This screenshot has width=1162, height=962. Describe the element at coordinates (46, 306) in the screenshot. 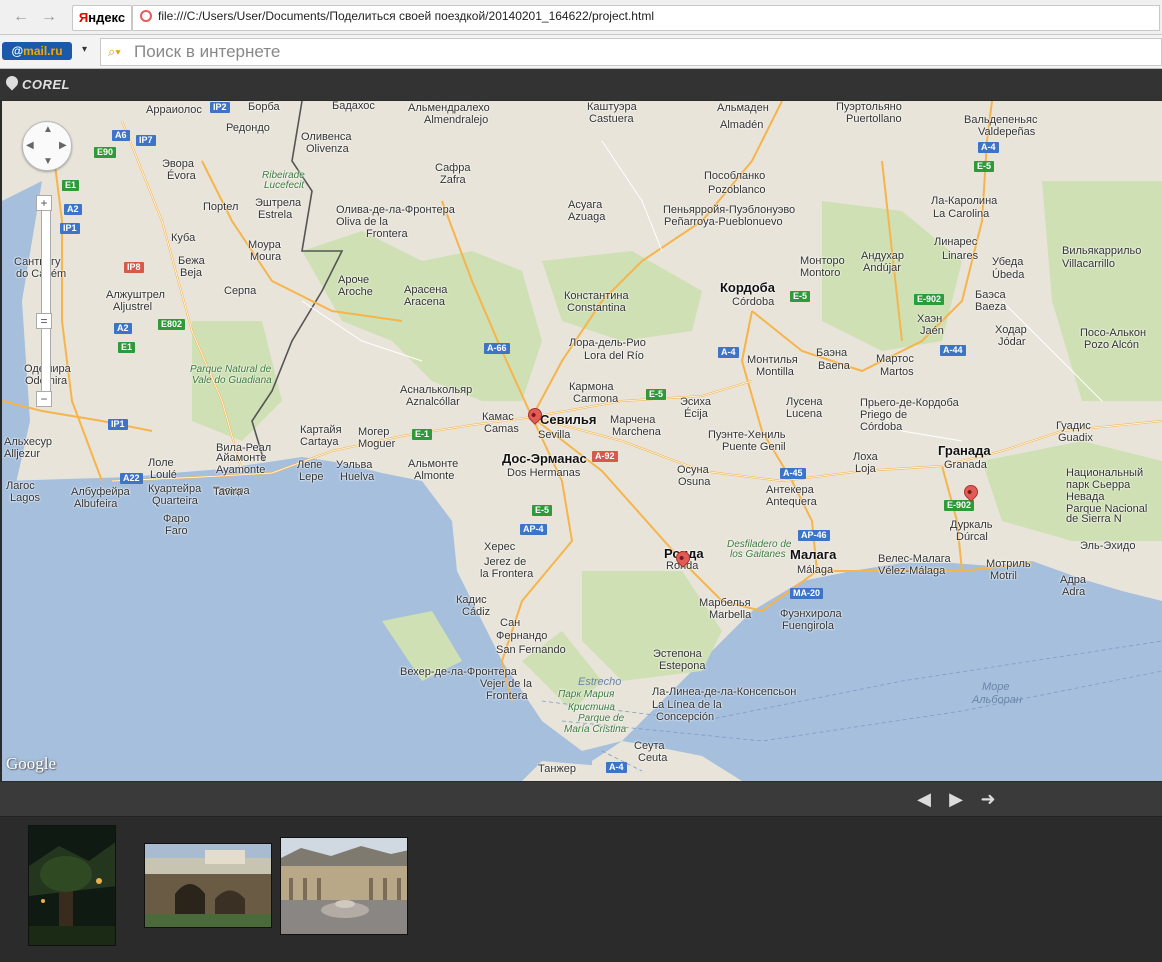

I see `zoom-slider` at that location.